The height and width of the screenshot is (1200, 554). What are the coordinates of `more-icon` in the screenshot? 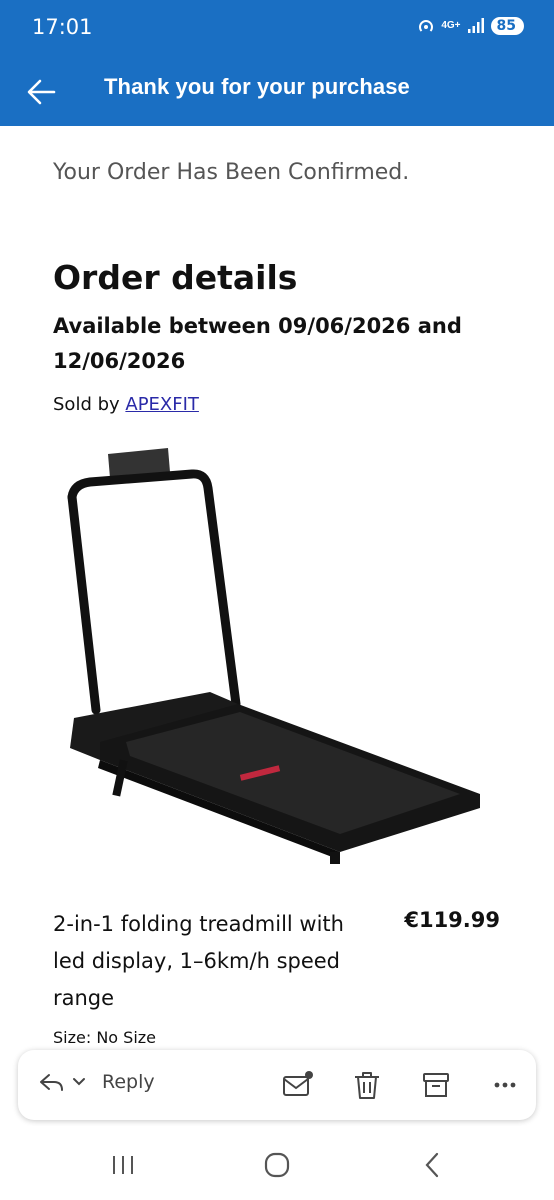 It's located at (505, 1085).